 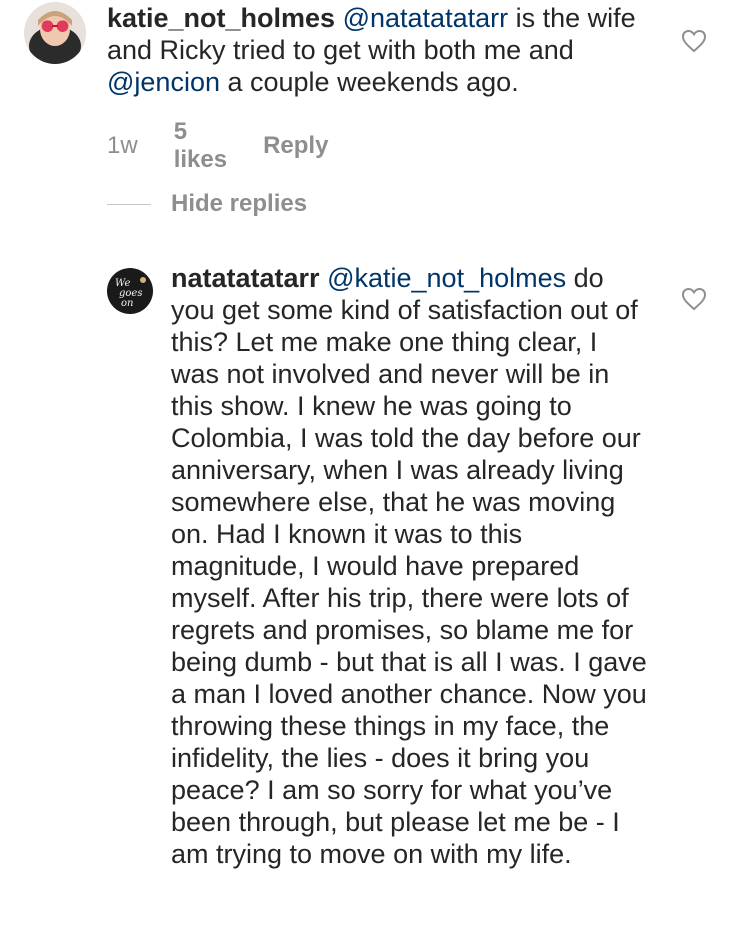 I want to click on comment-username: natatatatarr, so click(x=245, y=278).